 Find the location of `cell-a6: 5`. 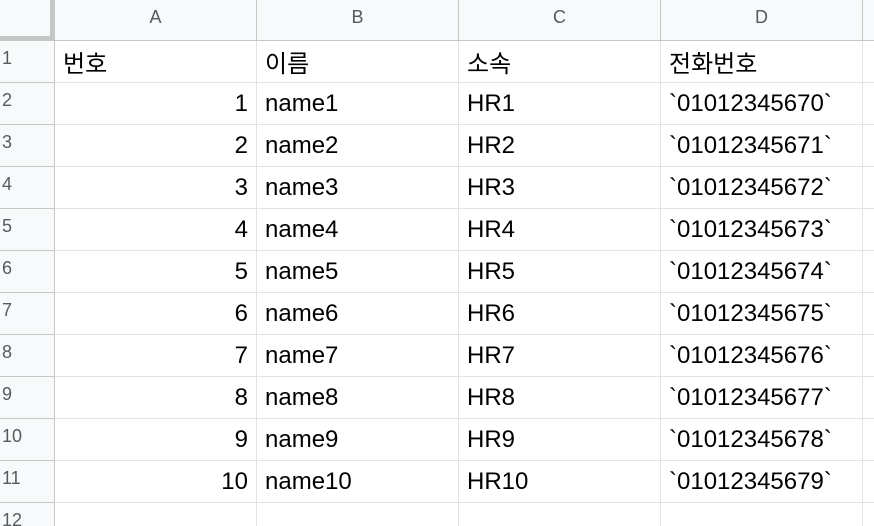

cell-a6: 5 is located at coordinates (156, 272).